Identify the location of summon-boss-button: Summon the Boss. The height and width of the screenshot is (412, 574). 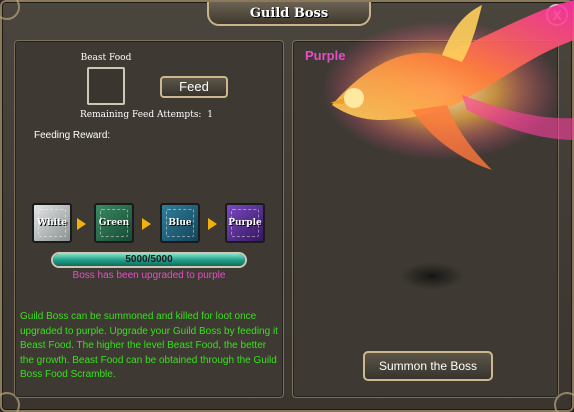
(428, 366).